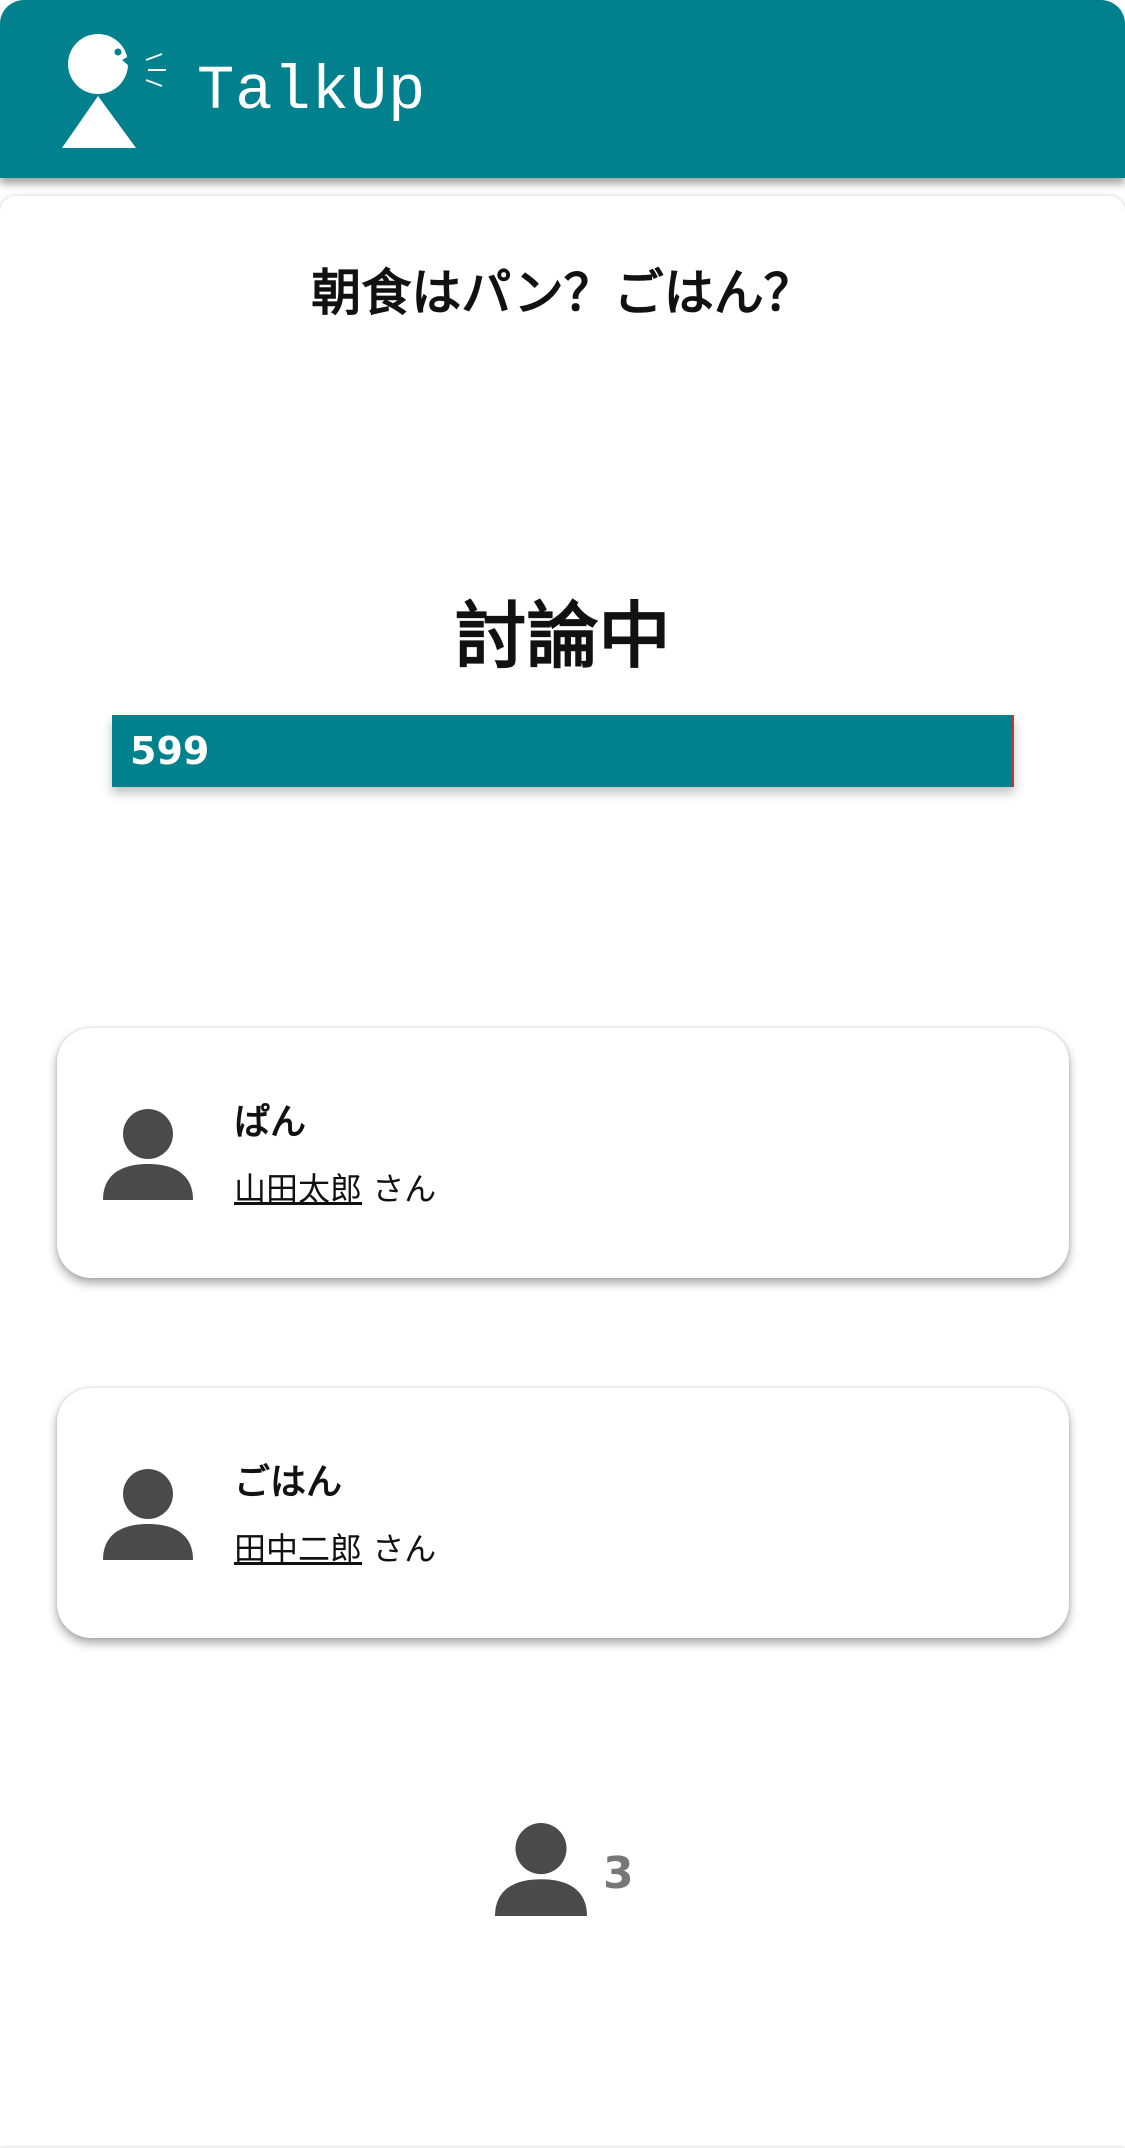  What do you see at coordinates (270, 1122) in the screenshot?
I see `opinion-text: ぱん` at bounding box center [270, 1122].